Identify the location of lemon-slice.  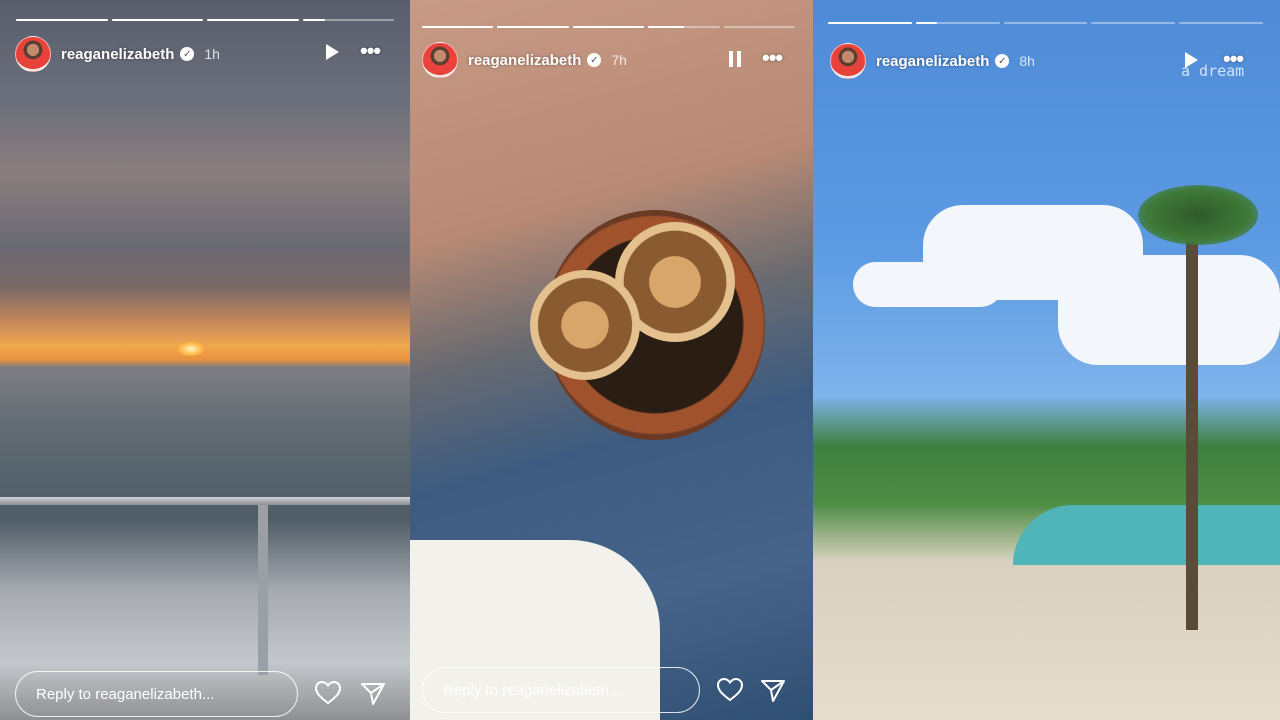
(585, 325).